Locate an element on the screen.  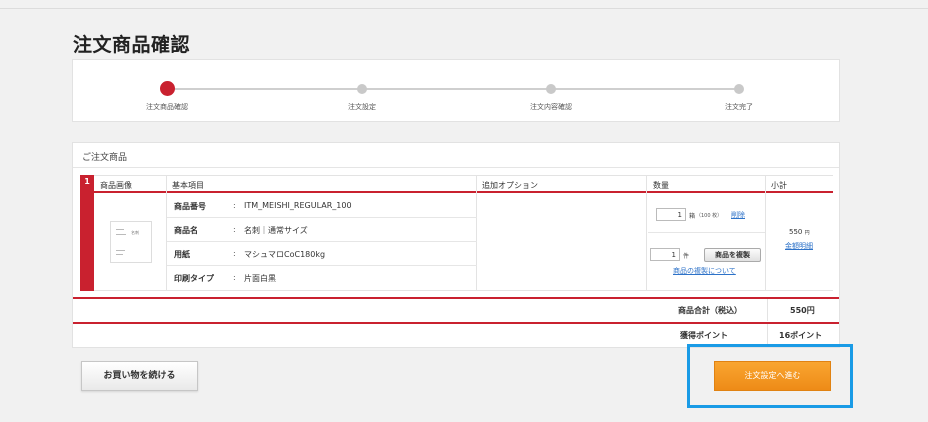
attribute-row: 商品名 : 名刺｜通常サイズ is located at coordinates (322, 230).